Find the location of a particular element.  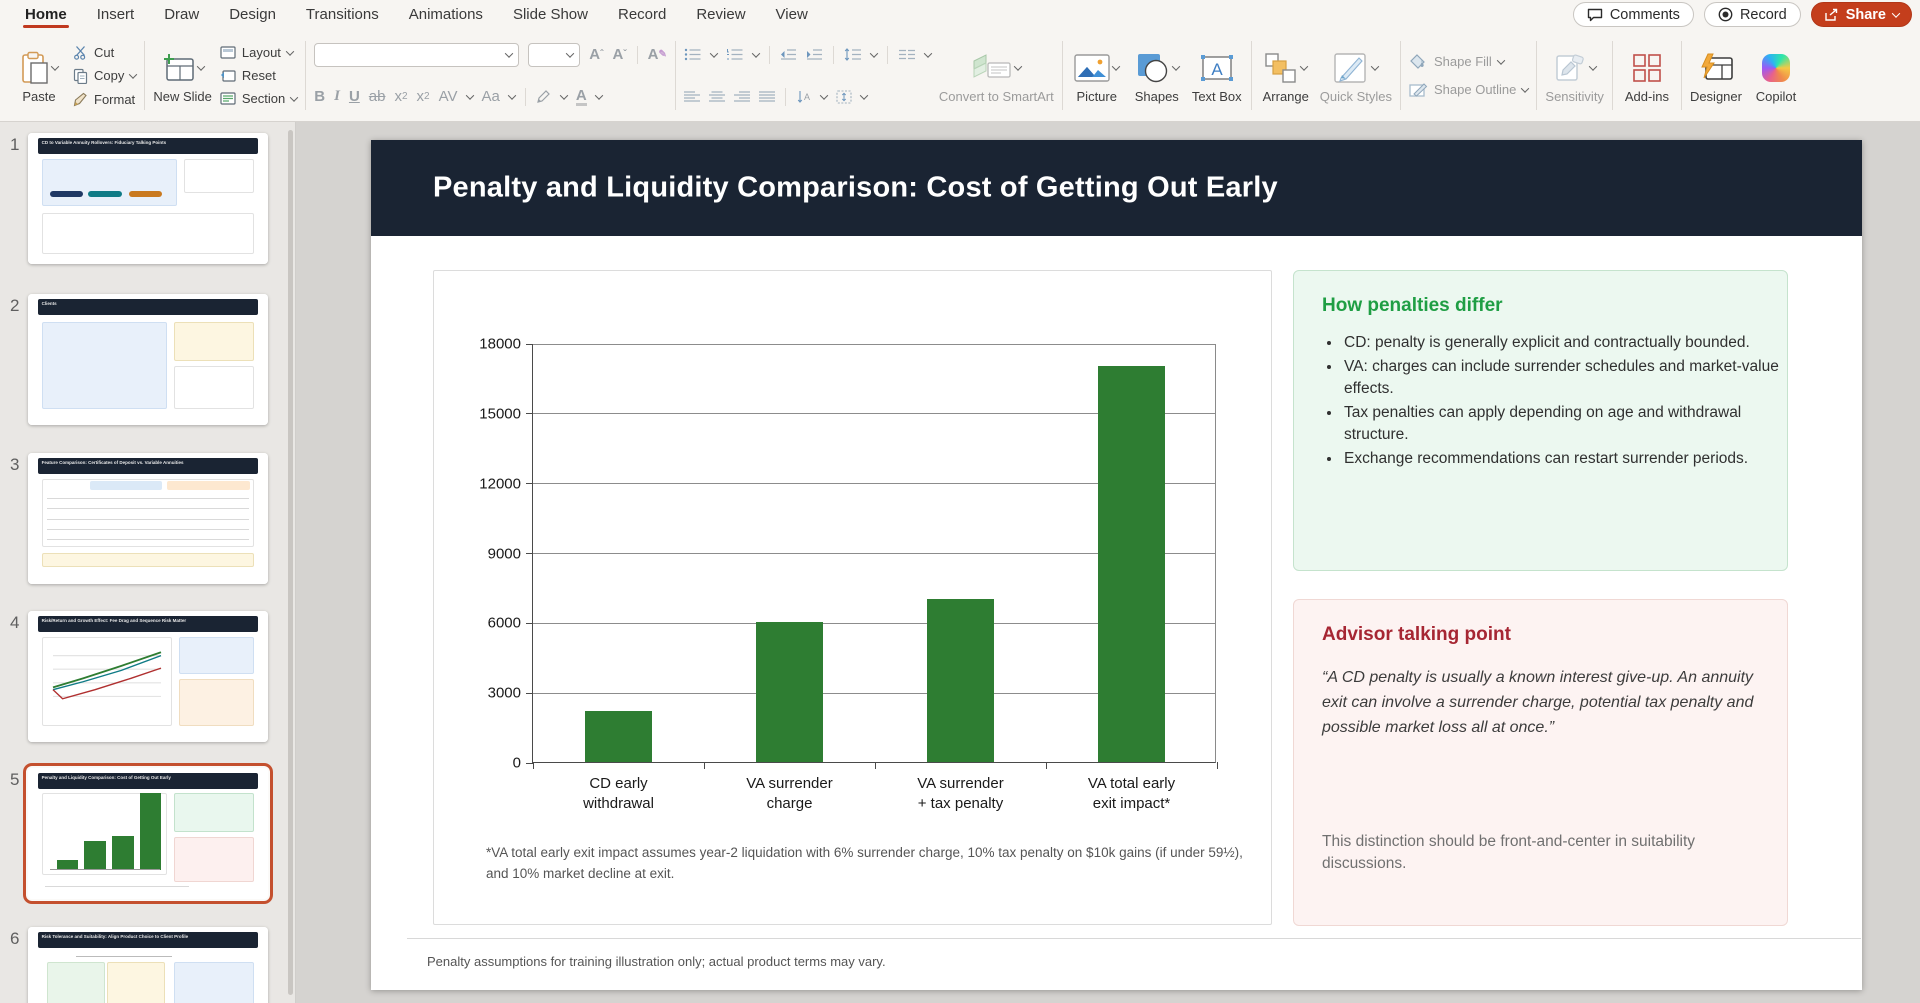

subscript-button: x2 is located at coordinates (423, 96).